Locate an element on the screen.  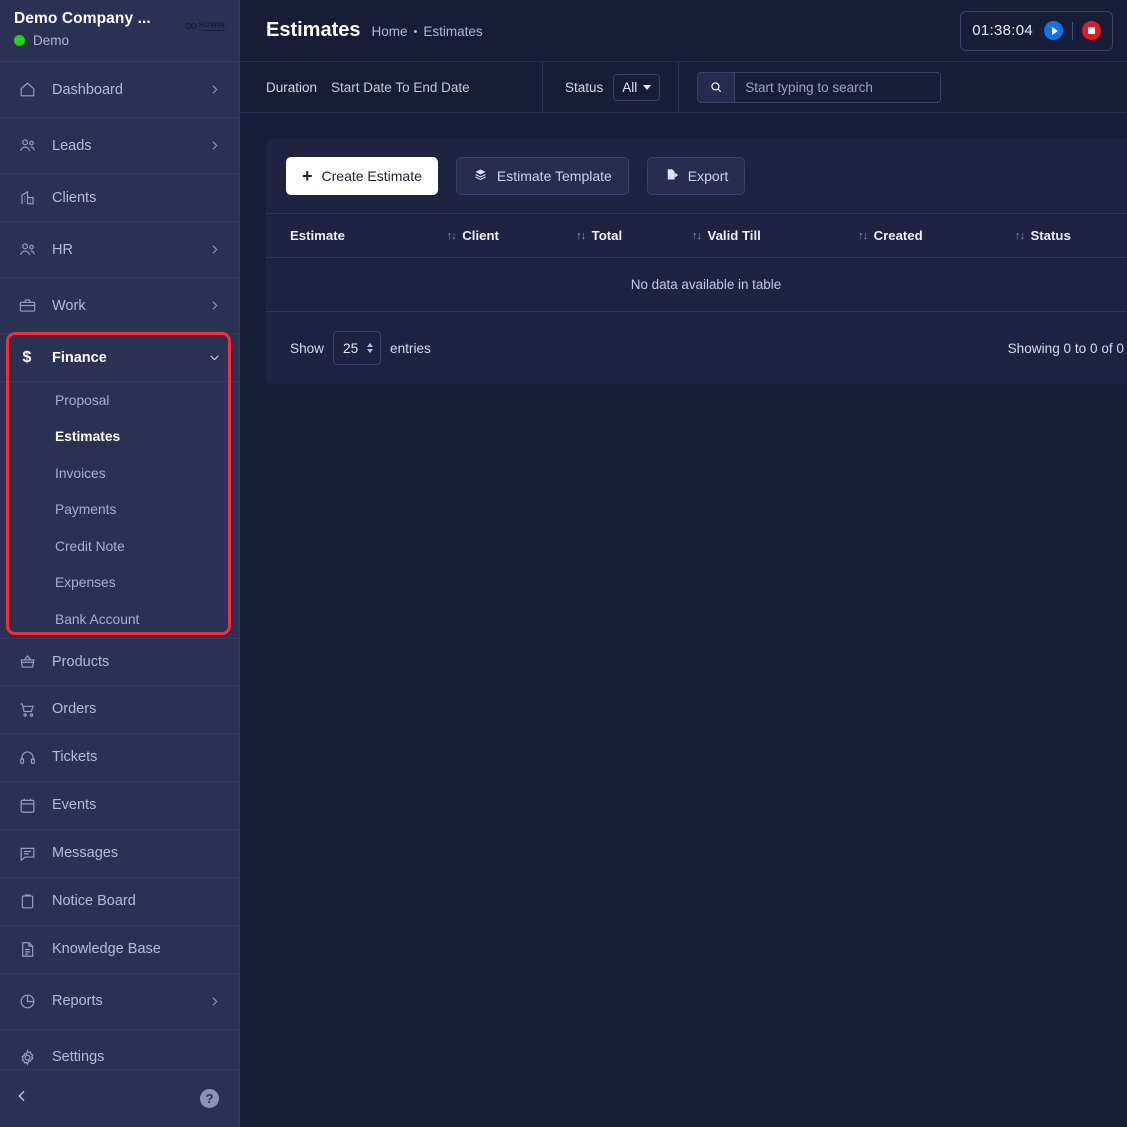
duration-filter: Duration Start Date To End Date is located at coordinates (391, 87).